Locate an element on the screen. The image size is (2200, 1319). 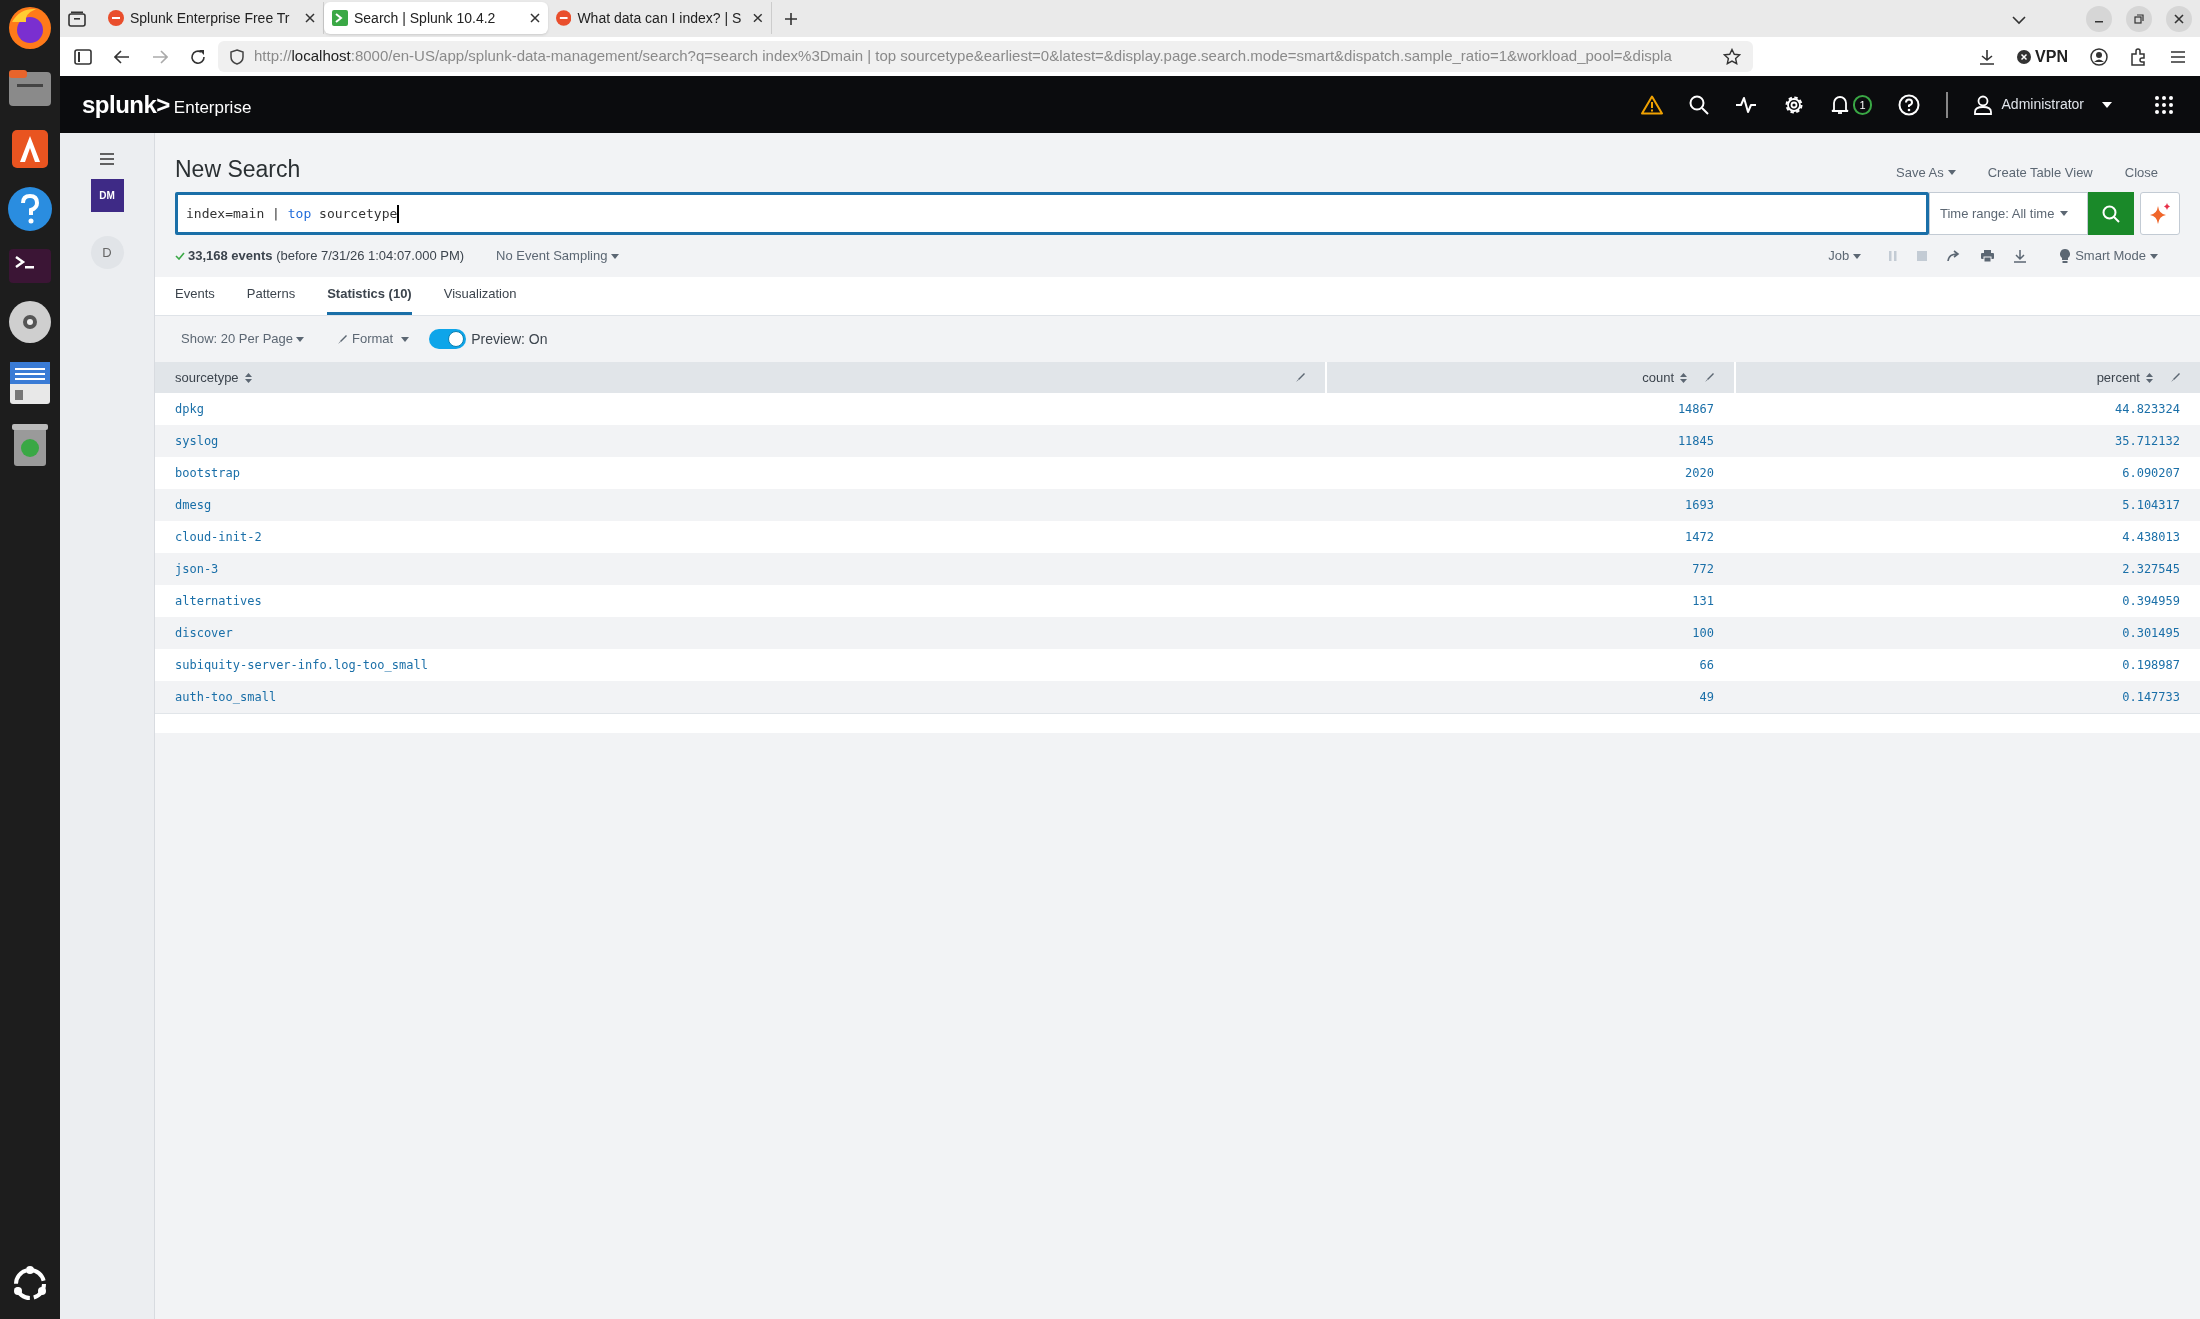
text-editor-icon is located at coordinates (30, 383).